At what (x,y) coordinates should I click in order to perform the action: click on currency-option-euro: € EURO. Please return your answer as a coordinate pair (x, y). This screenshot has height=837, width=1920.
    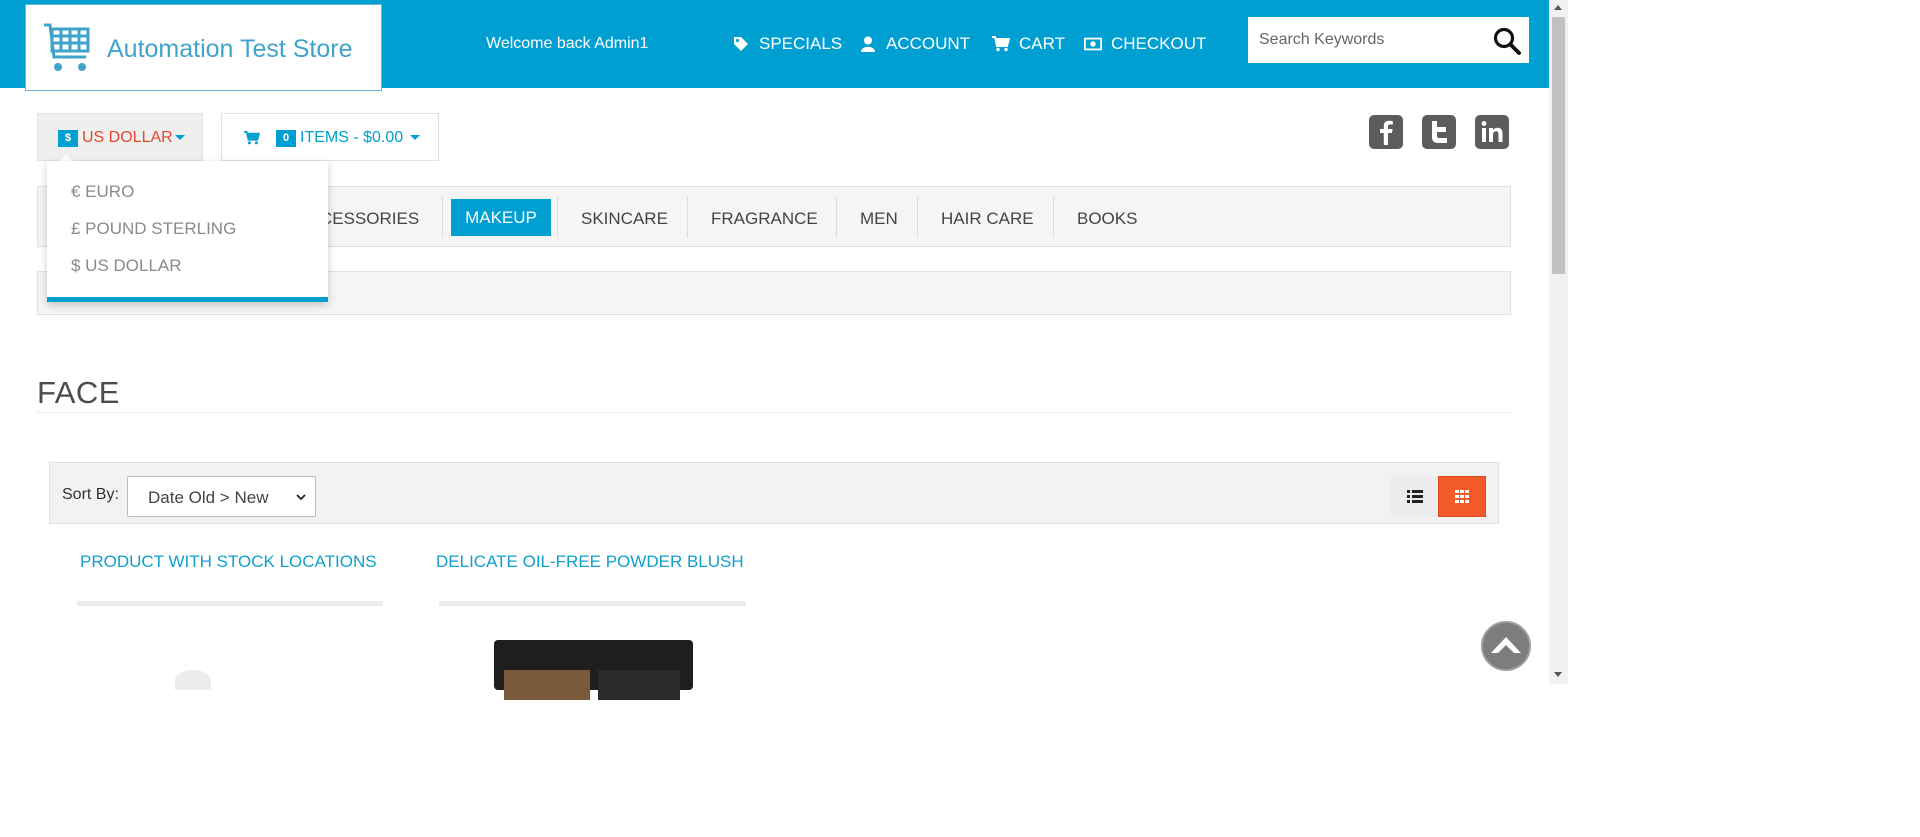
    Looking at the image, I should click on (102, 192).